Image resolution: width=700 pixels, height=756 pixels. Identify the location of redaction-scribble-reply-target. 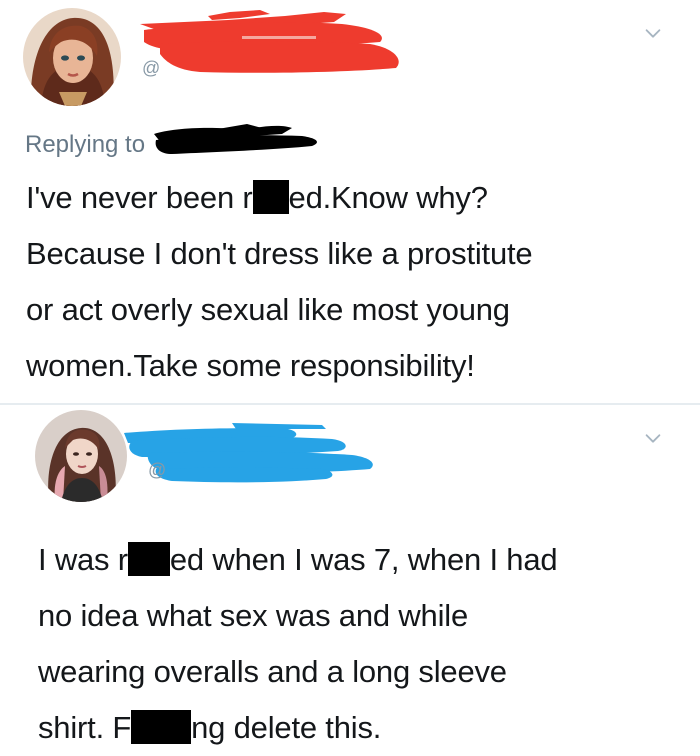
(235, 138).